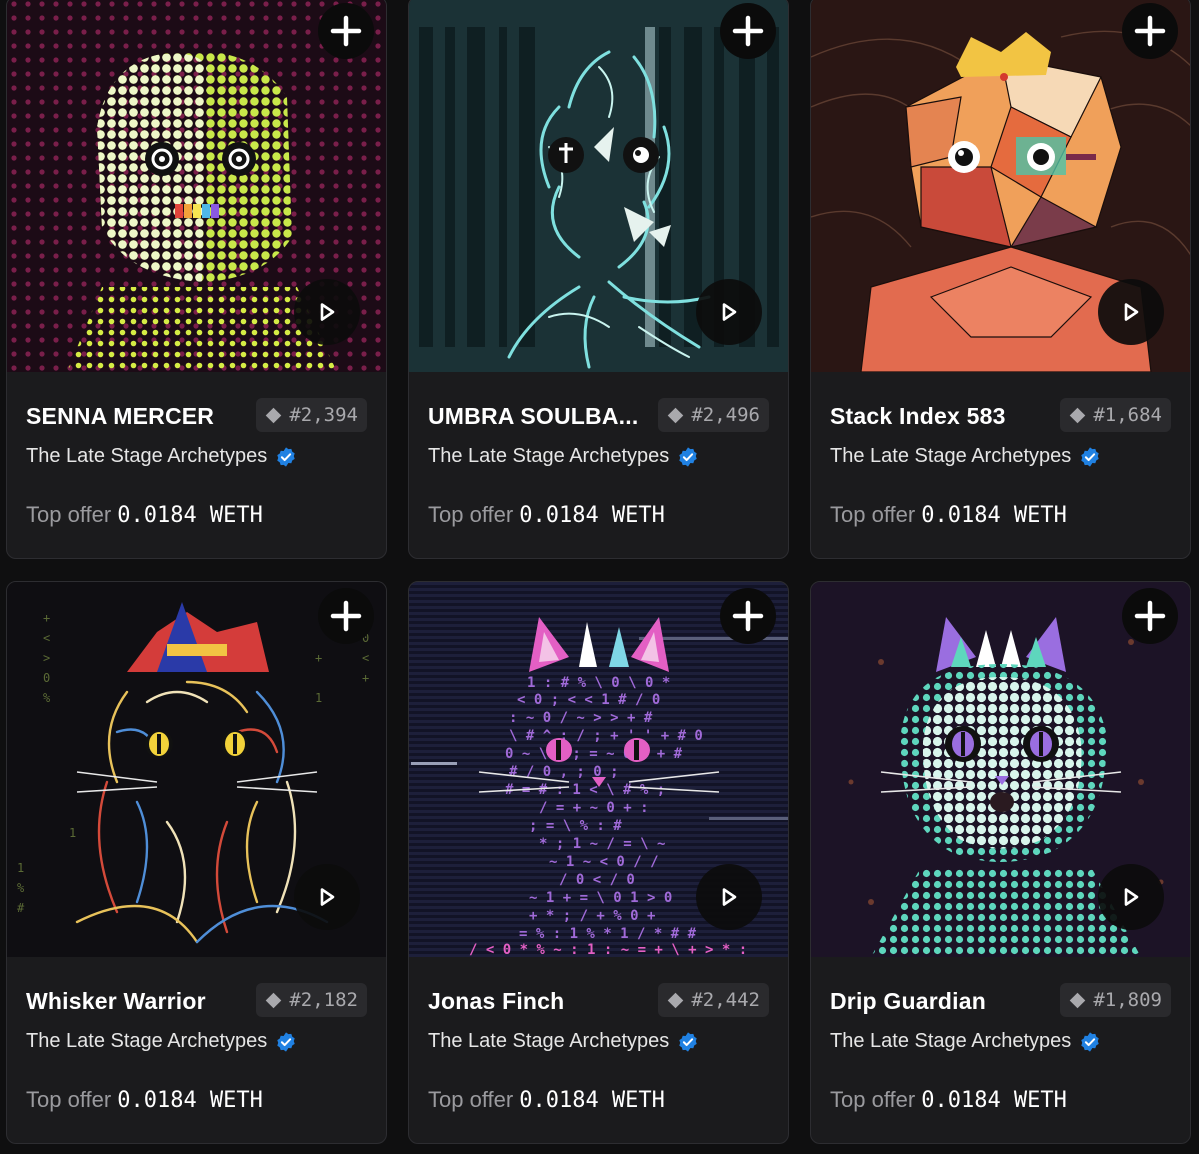 The height and width of the screenshot is (1154, 1199). I want to click on rank-badge: #2,394, so click(311, 415).